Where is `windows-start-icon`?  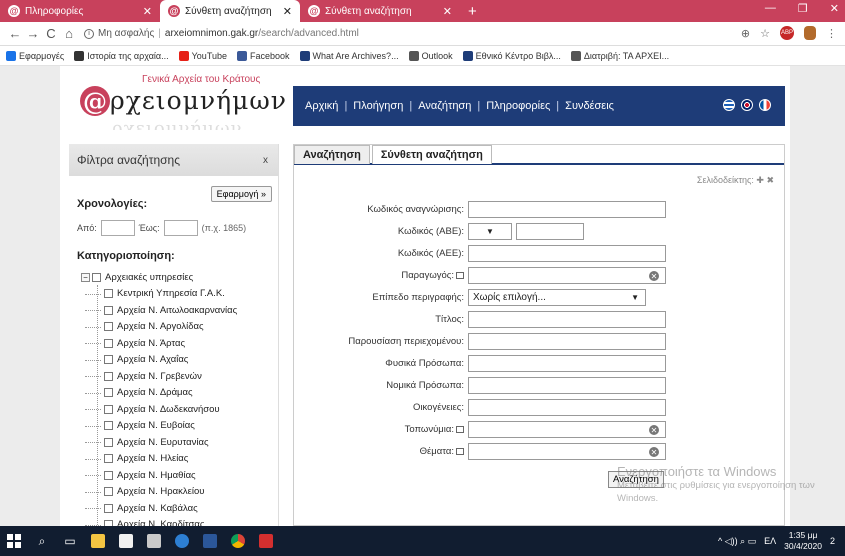
windows-start-icon is located at coordinates (14, 541).